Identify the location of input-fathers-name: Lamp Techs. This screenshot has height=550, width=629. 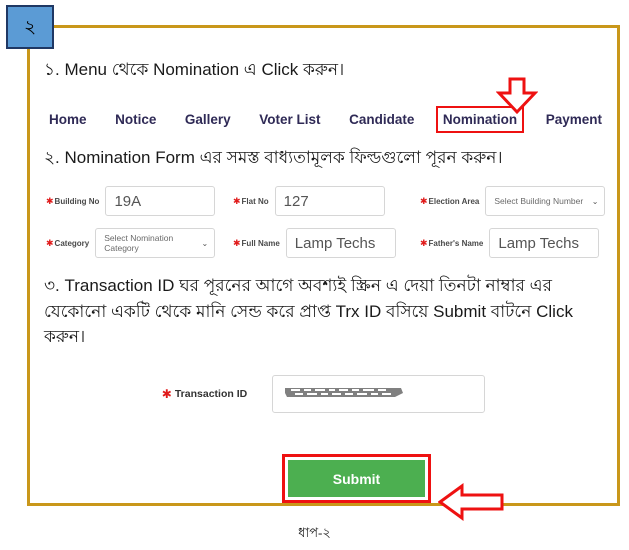
(544, 243).